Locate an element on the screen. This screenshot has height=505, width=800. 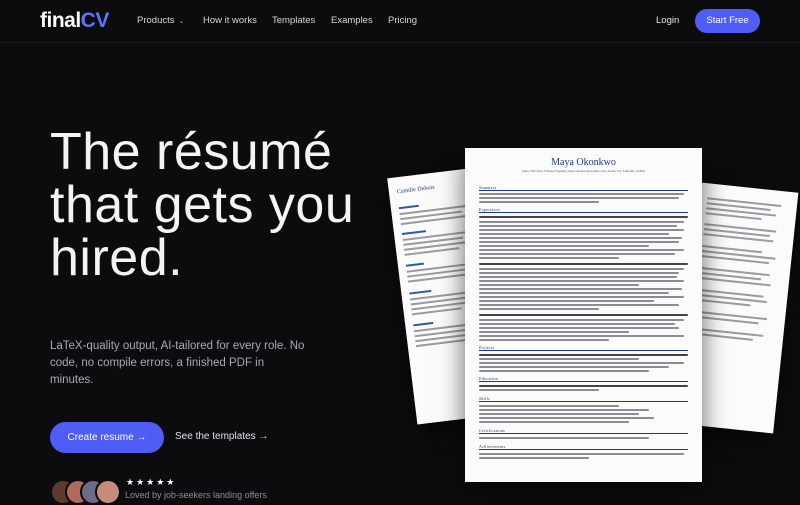
nav-pricing: Pricing is located at coordinates (402, 20).